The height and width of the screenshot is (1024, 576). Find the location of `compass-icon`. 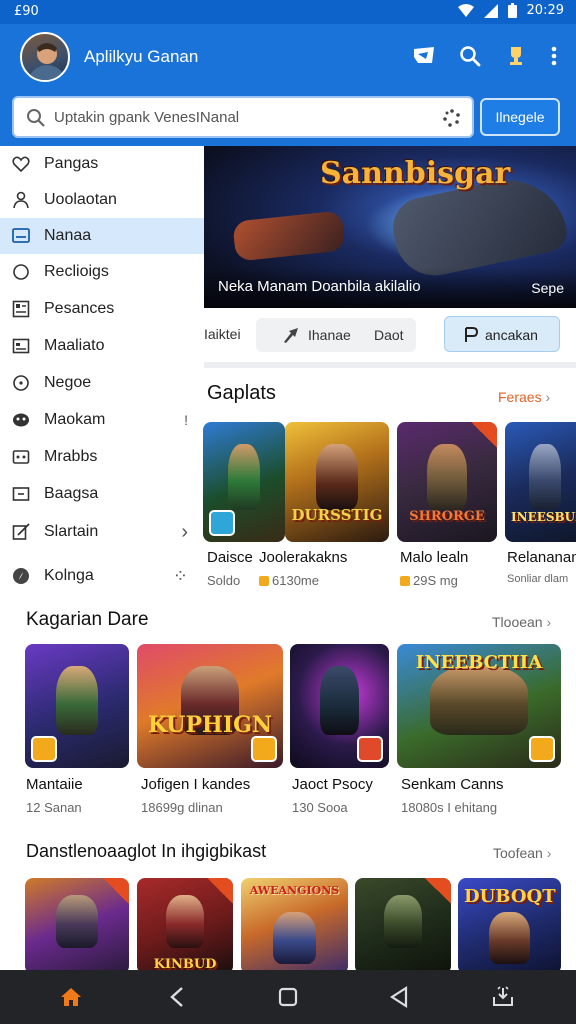

compass-icon is located at coordinates (21, 576).